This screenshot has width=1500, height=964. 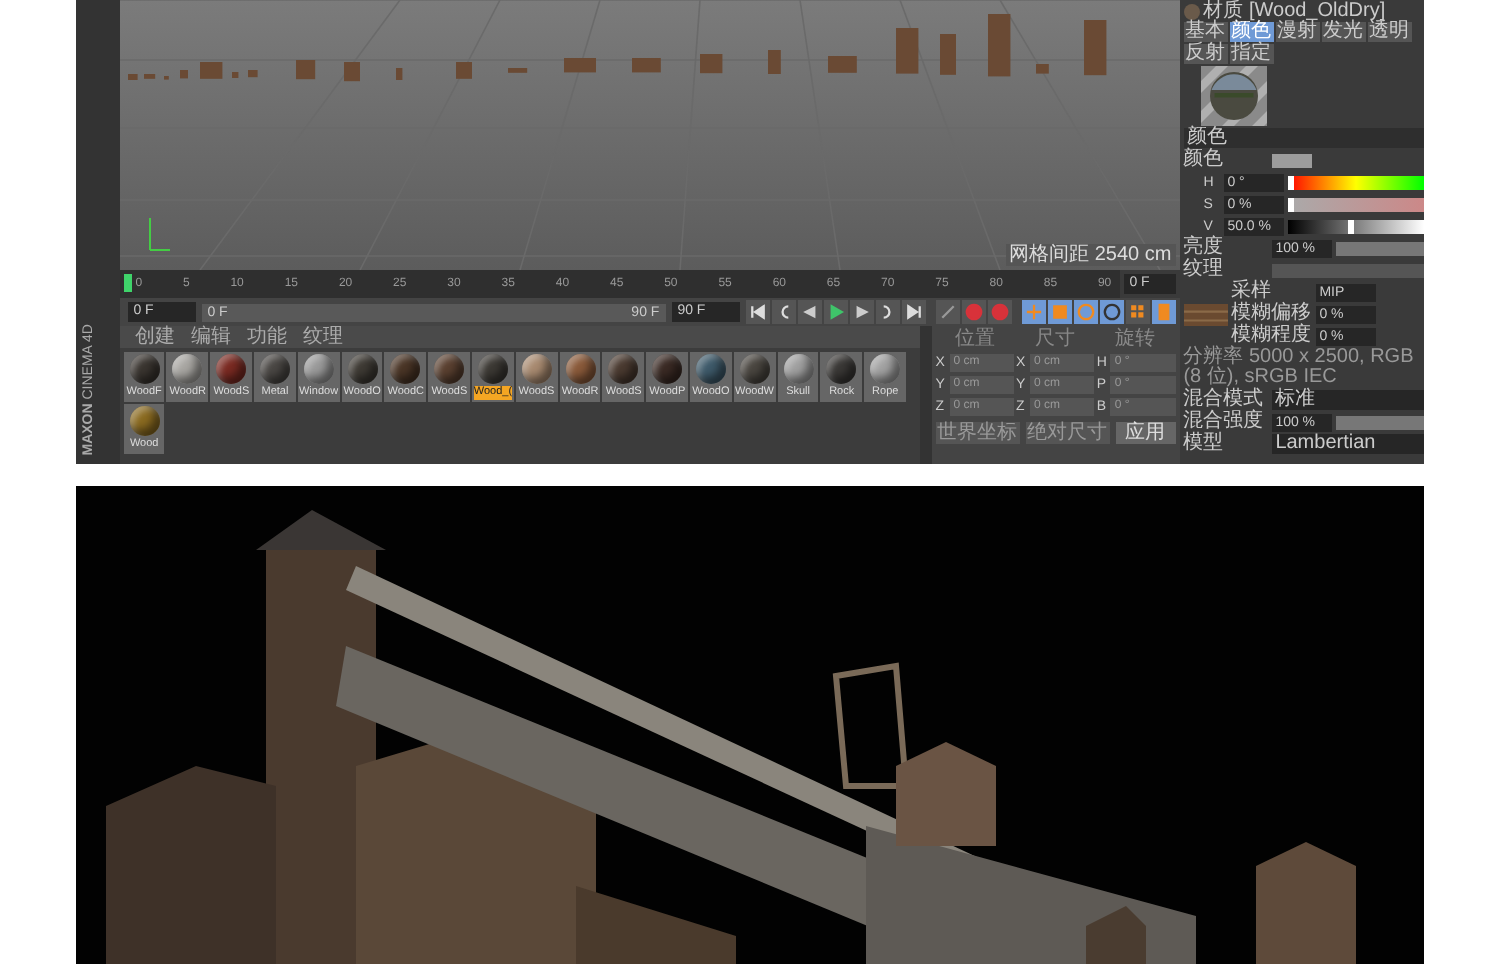 I want to click on sampling-label: 采样, so click(x=1252, y=292).